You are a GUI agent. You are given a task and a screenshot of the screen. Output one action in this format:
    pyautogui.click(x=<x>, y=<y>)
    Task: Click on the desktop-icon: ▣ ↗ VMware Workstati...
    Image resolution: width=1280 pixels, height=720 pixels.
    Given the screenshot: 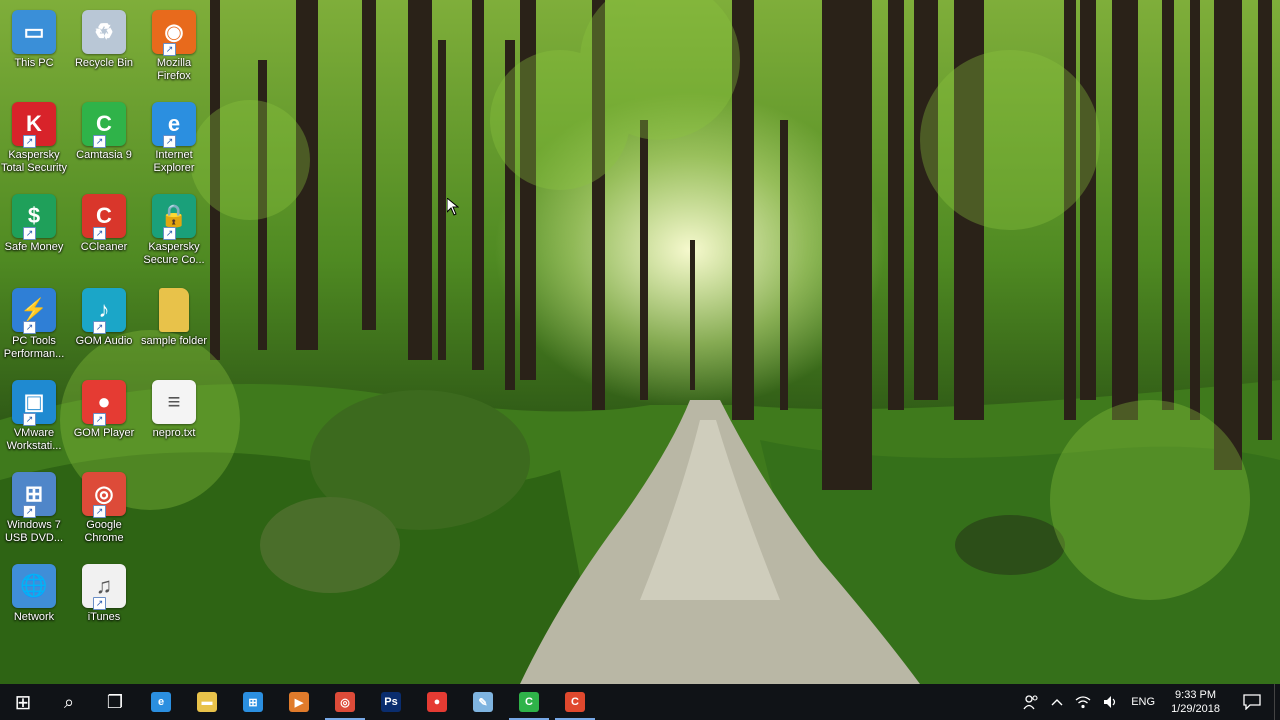 What is the action you would take?
    pyautogui.click(x=34, y=419)
    